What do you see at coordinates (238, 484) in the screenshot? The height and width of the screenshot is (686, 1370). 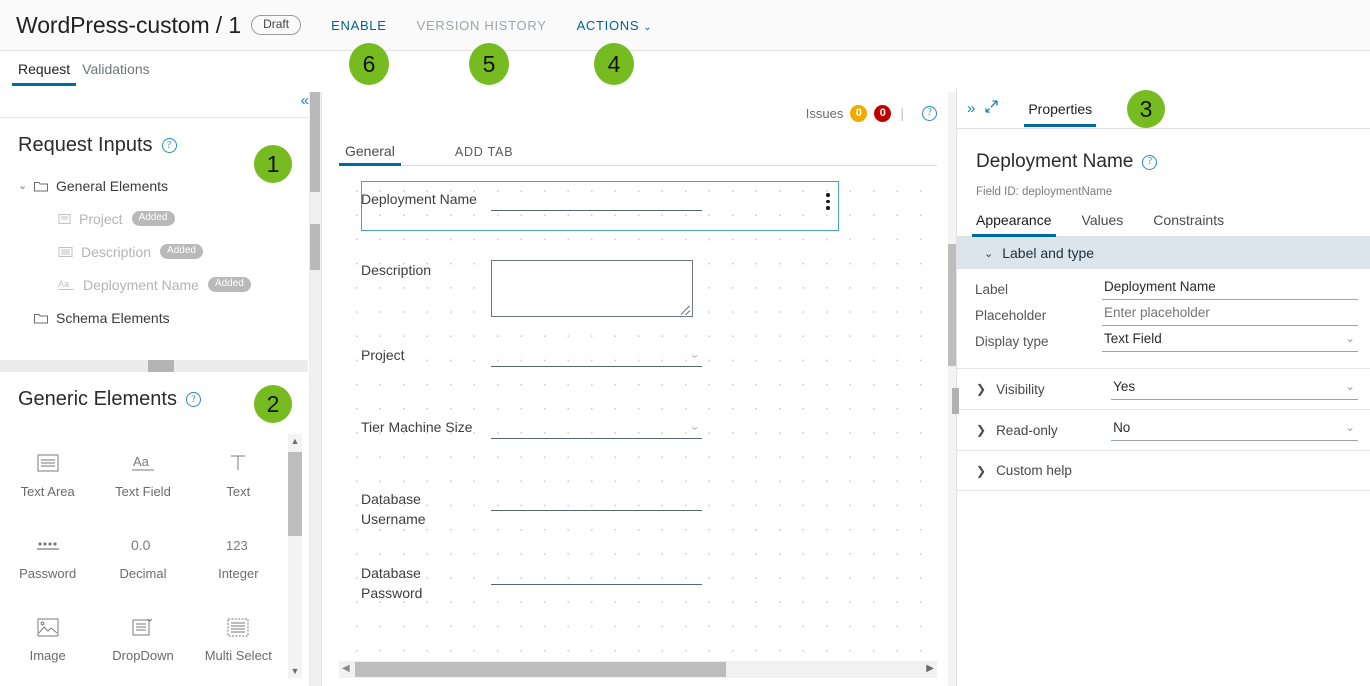 I see `palette-item-text: Text` at bounding box center [238, 484].